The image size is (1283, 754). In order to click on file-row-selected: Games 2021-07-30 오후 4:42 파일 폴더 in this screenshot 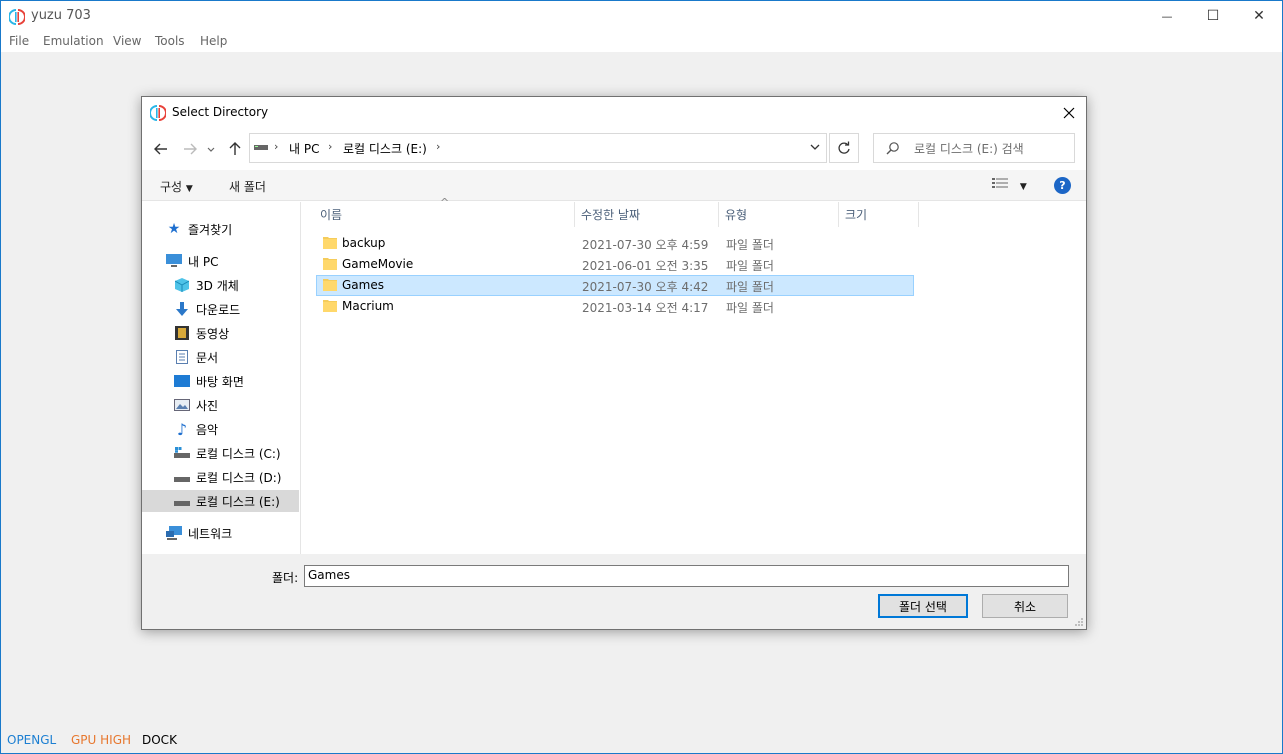, I will do `click(615, 285)`.